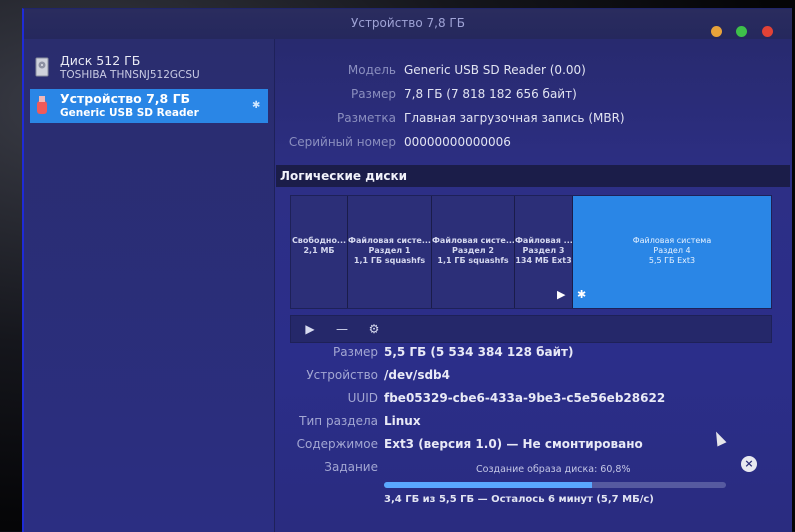 The width and height of the screenshot is (795, 532). What do you see at coordinates (513, 444) in the screenshot?
I see `detail-contents-value: Ext3 (версия 1.0) — Не смонтировано` at bounding box center [513, 444].